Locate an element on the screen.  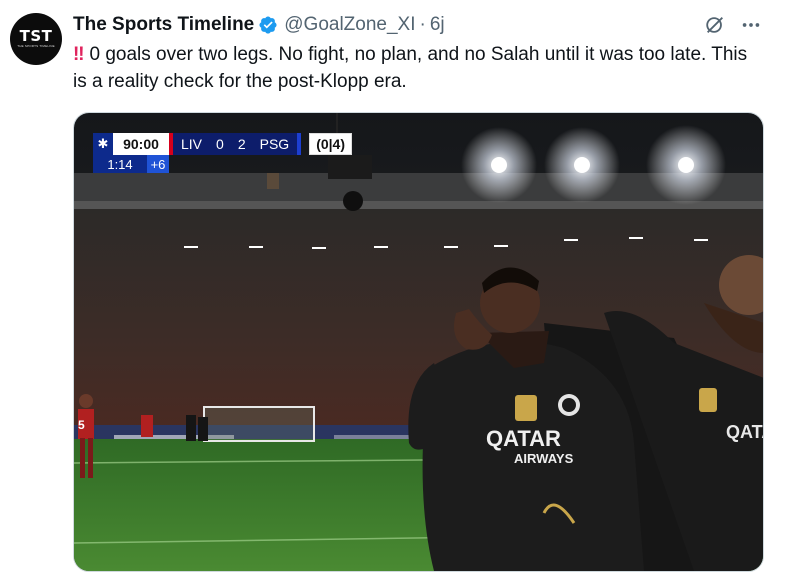
avatar-logo-subtext: THE SPORTS TIMELINE is located at coordinates (36, 46).